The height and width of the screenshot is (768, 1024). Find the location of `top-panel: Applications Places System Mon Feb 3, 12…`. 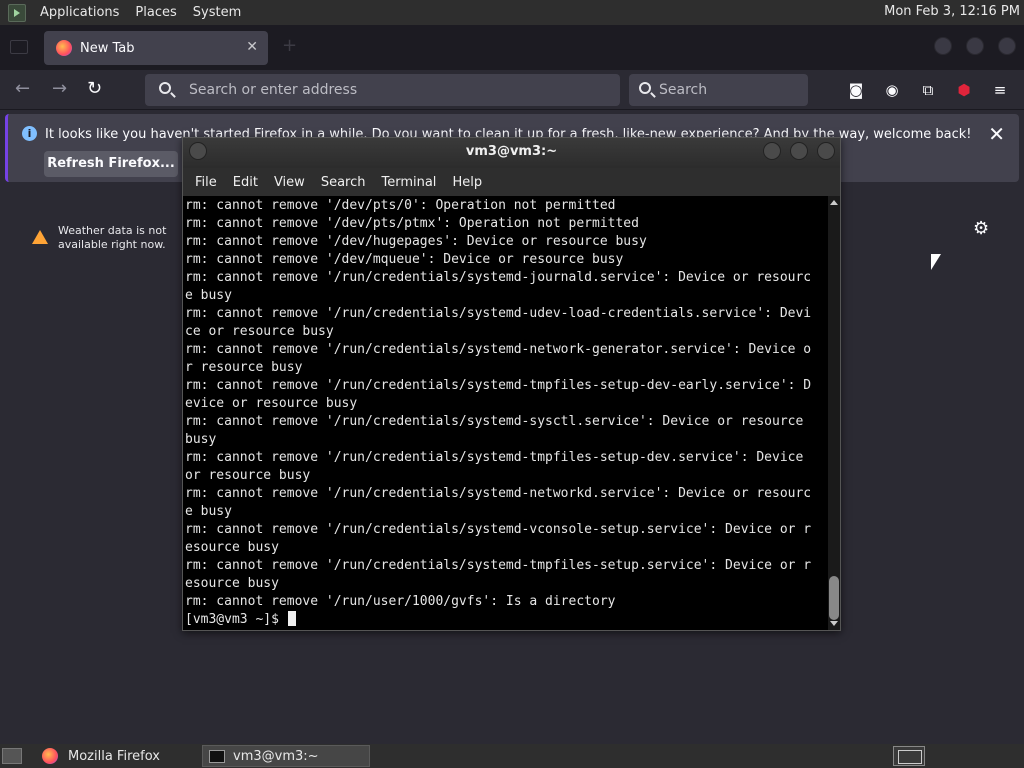

top-panel: Applications Places System Mon Feb 3, 12… is located at coordinates (512, 12).